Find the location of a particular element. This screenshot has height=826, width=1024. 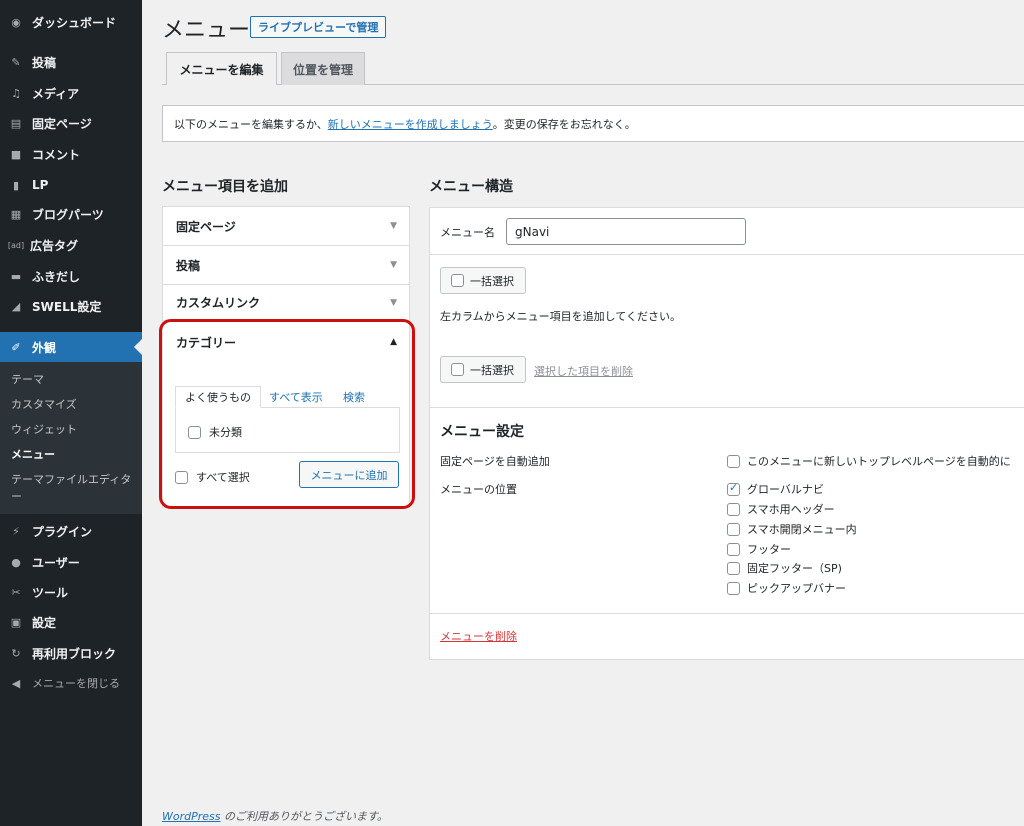

nav-users: ● ユーザー is located at coordinates (71, 562).